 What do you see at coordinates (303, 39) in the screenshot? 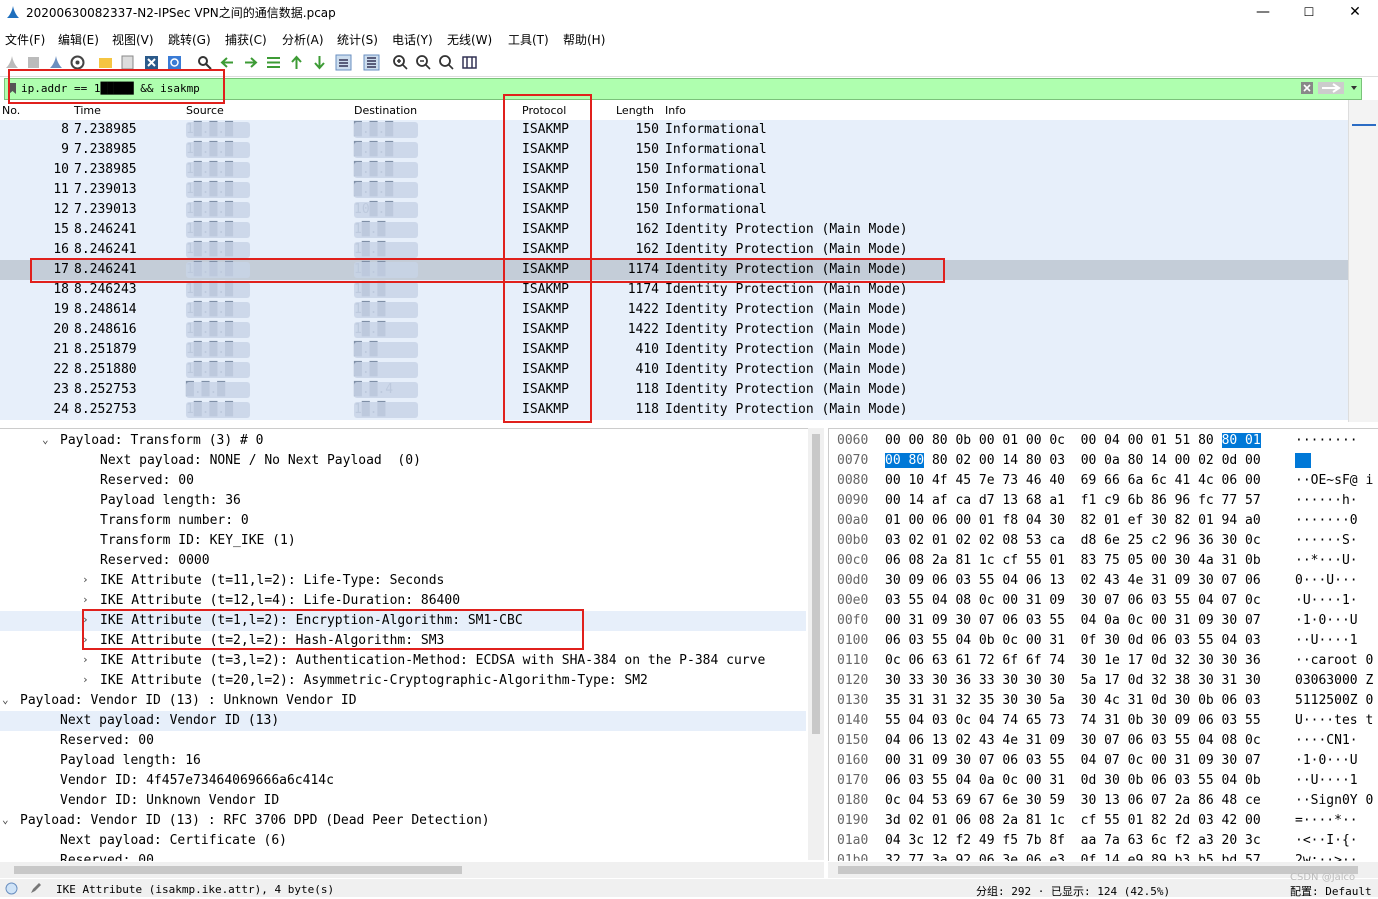
I see `menu-analyze: 分析(A)` at bounding box center [303, 39].